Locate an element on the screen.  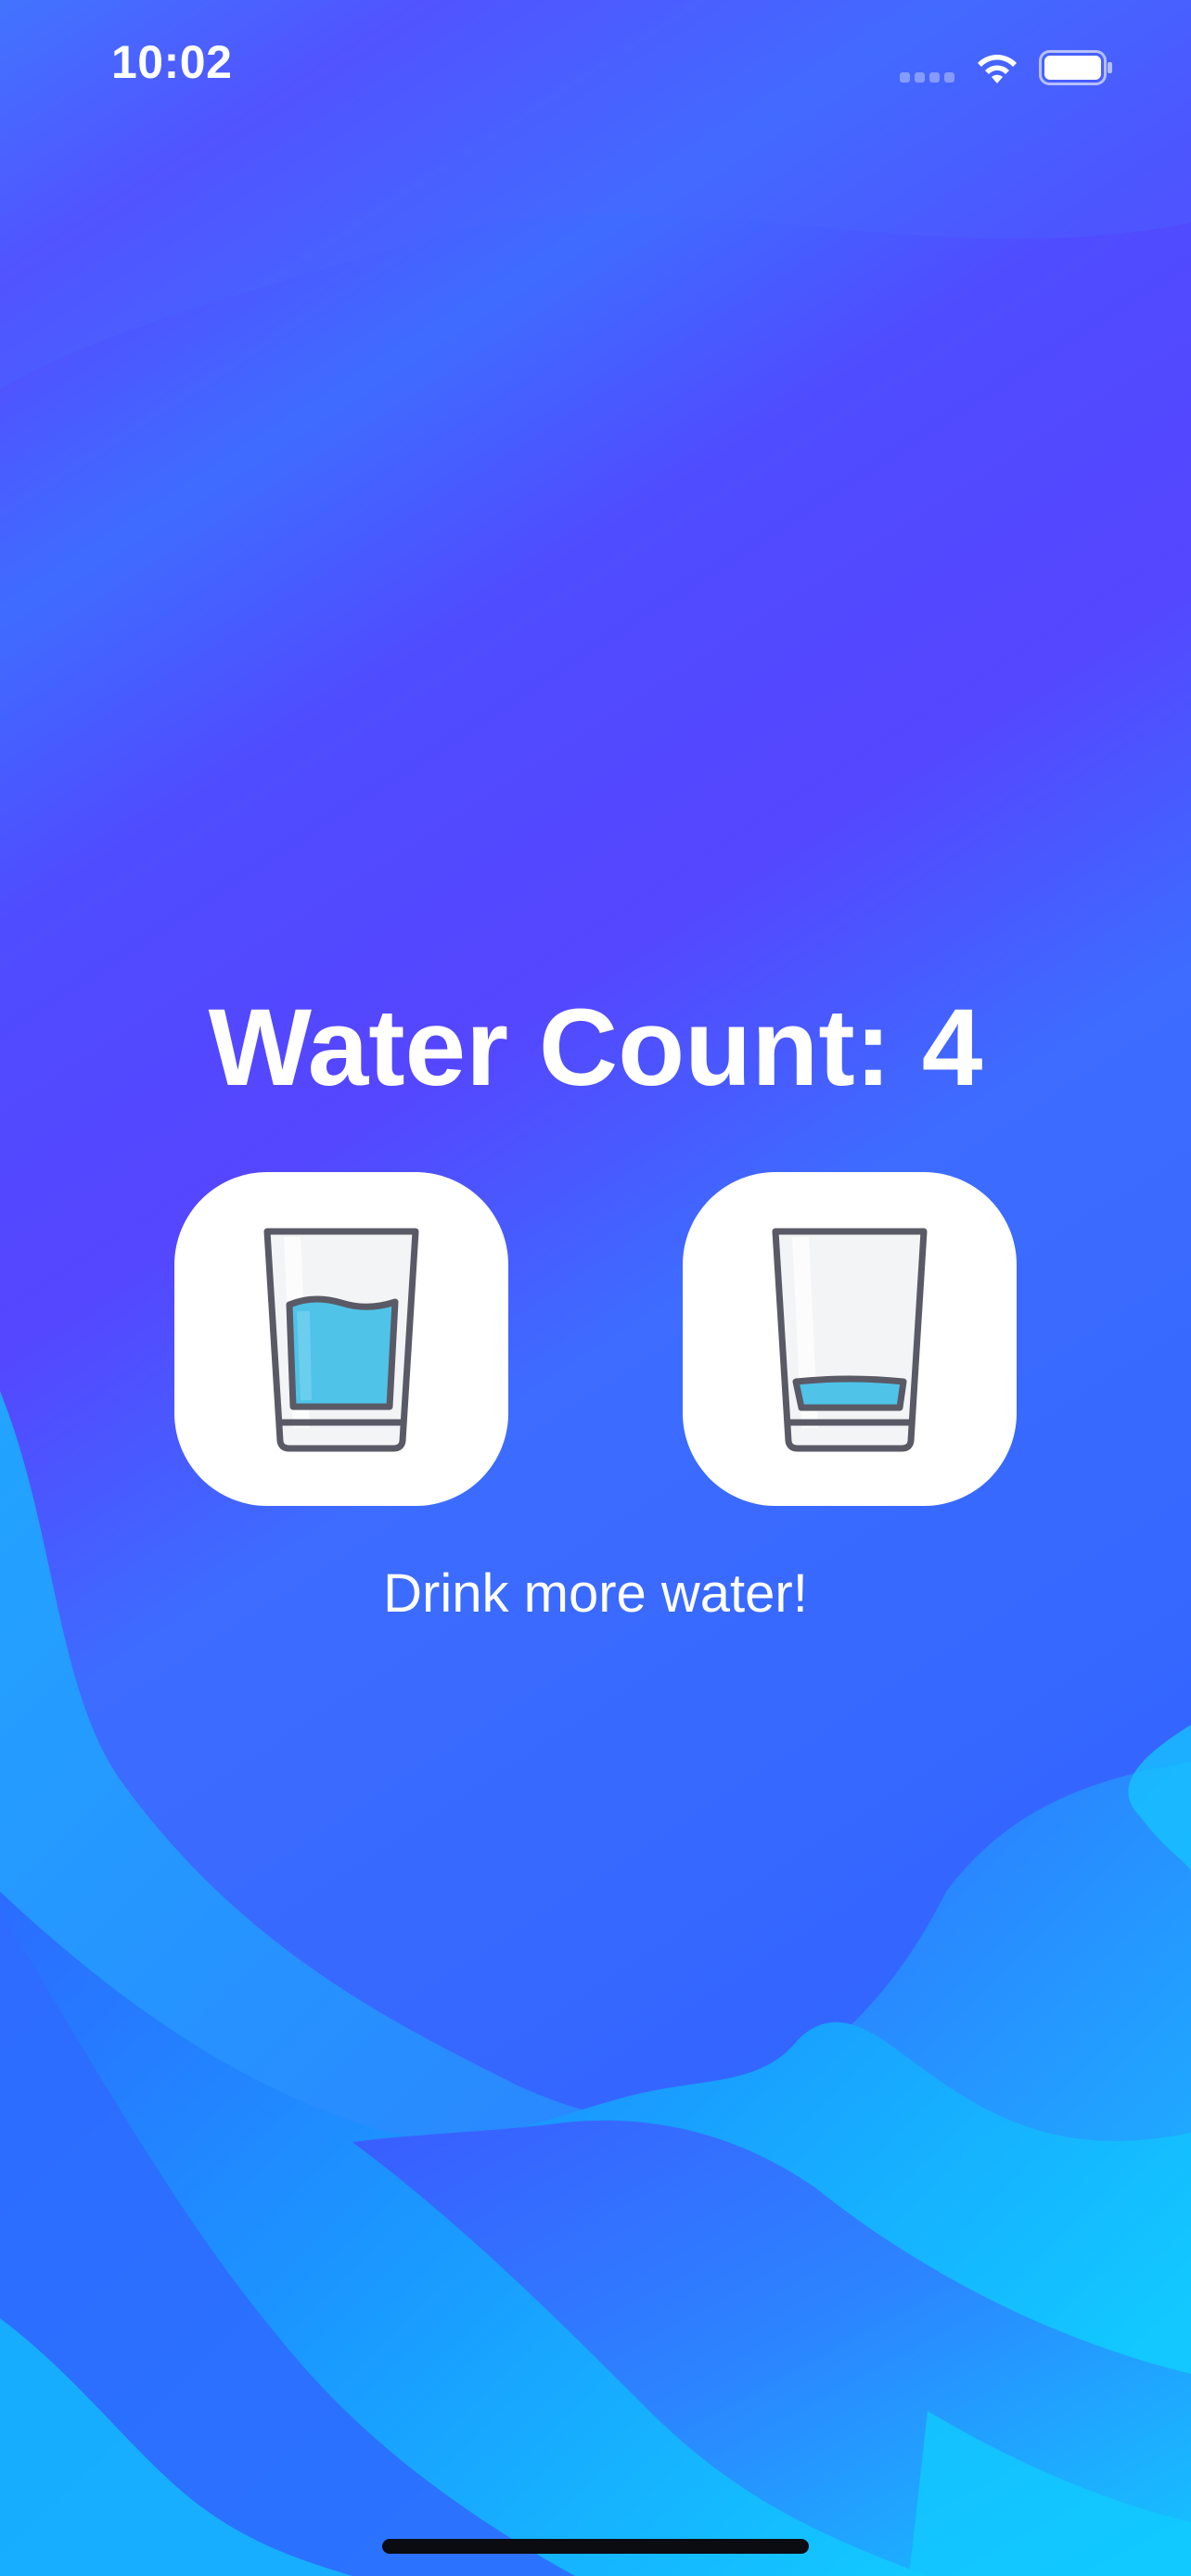
home-indicator is located at coordinates (595, 2546).